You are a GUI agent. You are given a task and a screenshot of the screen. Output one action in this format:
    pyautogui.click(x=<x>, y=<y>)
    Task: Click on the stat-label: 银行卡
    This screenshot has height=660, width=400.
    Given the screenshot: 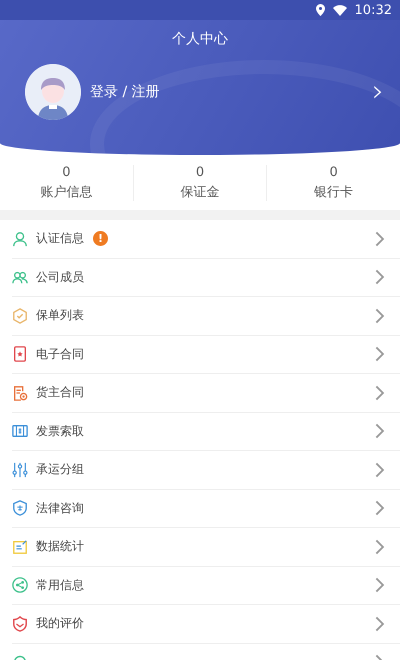 What is the action you would take?
    pyautogui.click(x=334, y=191)
    